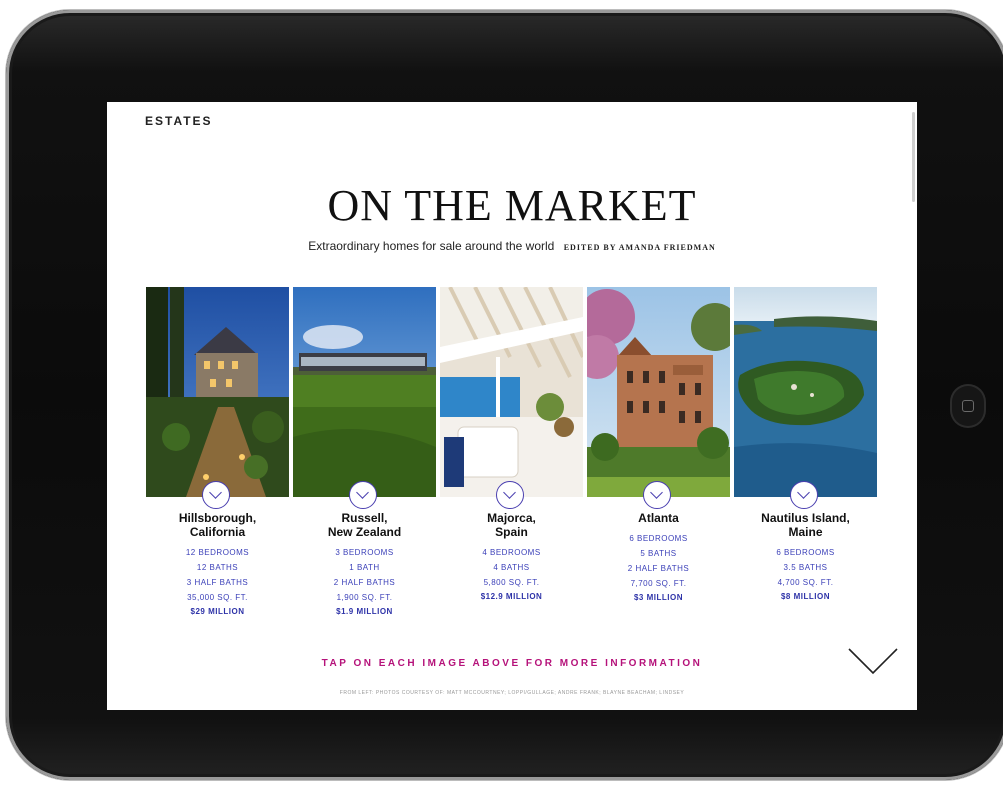 This screenshot has height=785, width=1003. What do you see at coordinates (179, 121) in the screenshot?
I see `section-label: ESTATES` at bounding box center [179, 121].